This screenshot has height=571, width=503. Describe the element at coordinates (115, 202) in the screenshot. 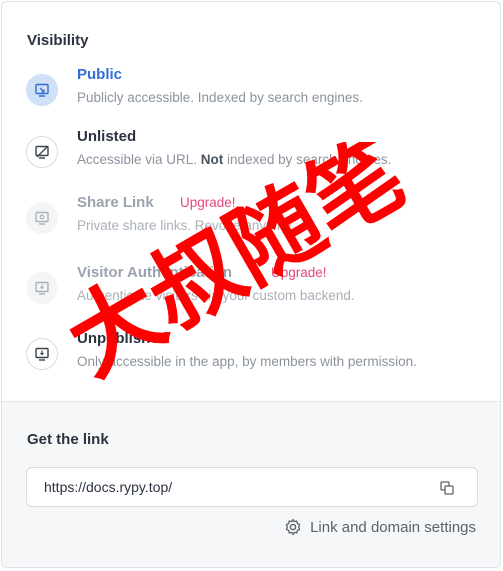

I see `option-share-link-title: Share Link` at that location.